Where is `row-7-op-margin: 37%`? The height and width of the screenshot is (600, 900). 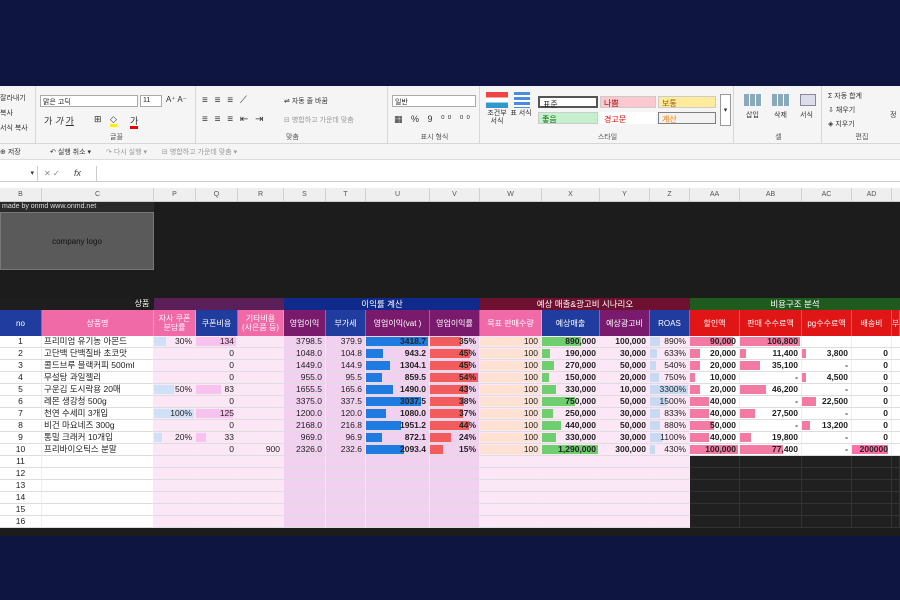
row-7-op-margin: 37% is located at coordinates (455, 414).